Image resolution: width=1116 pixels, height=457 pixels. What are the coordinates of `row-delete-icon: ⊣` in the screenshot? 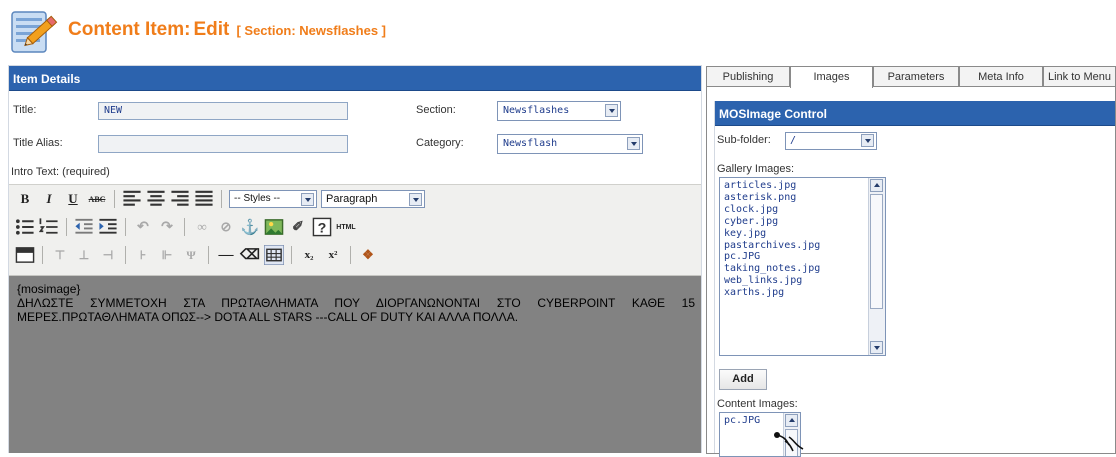 It's located at (108, 255).